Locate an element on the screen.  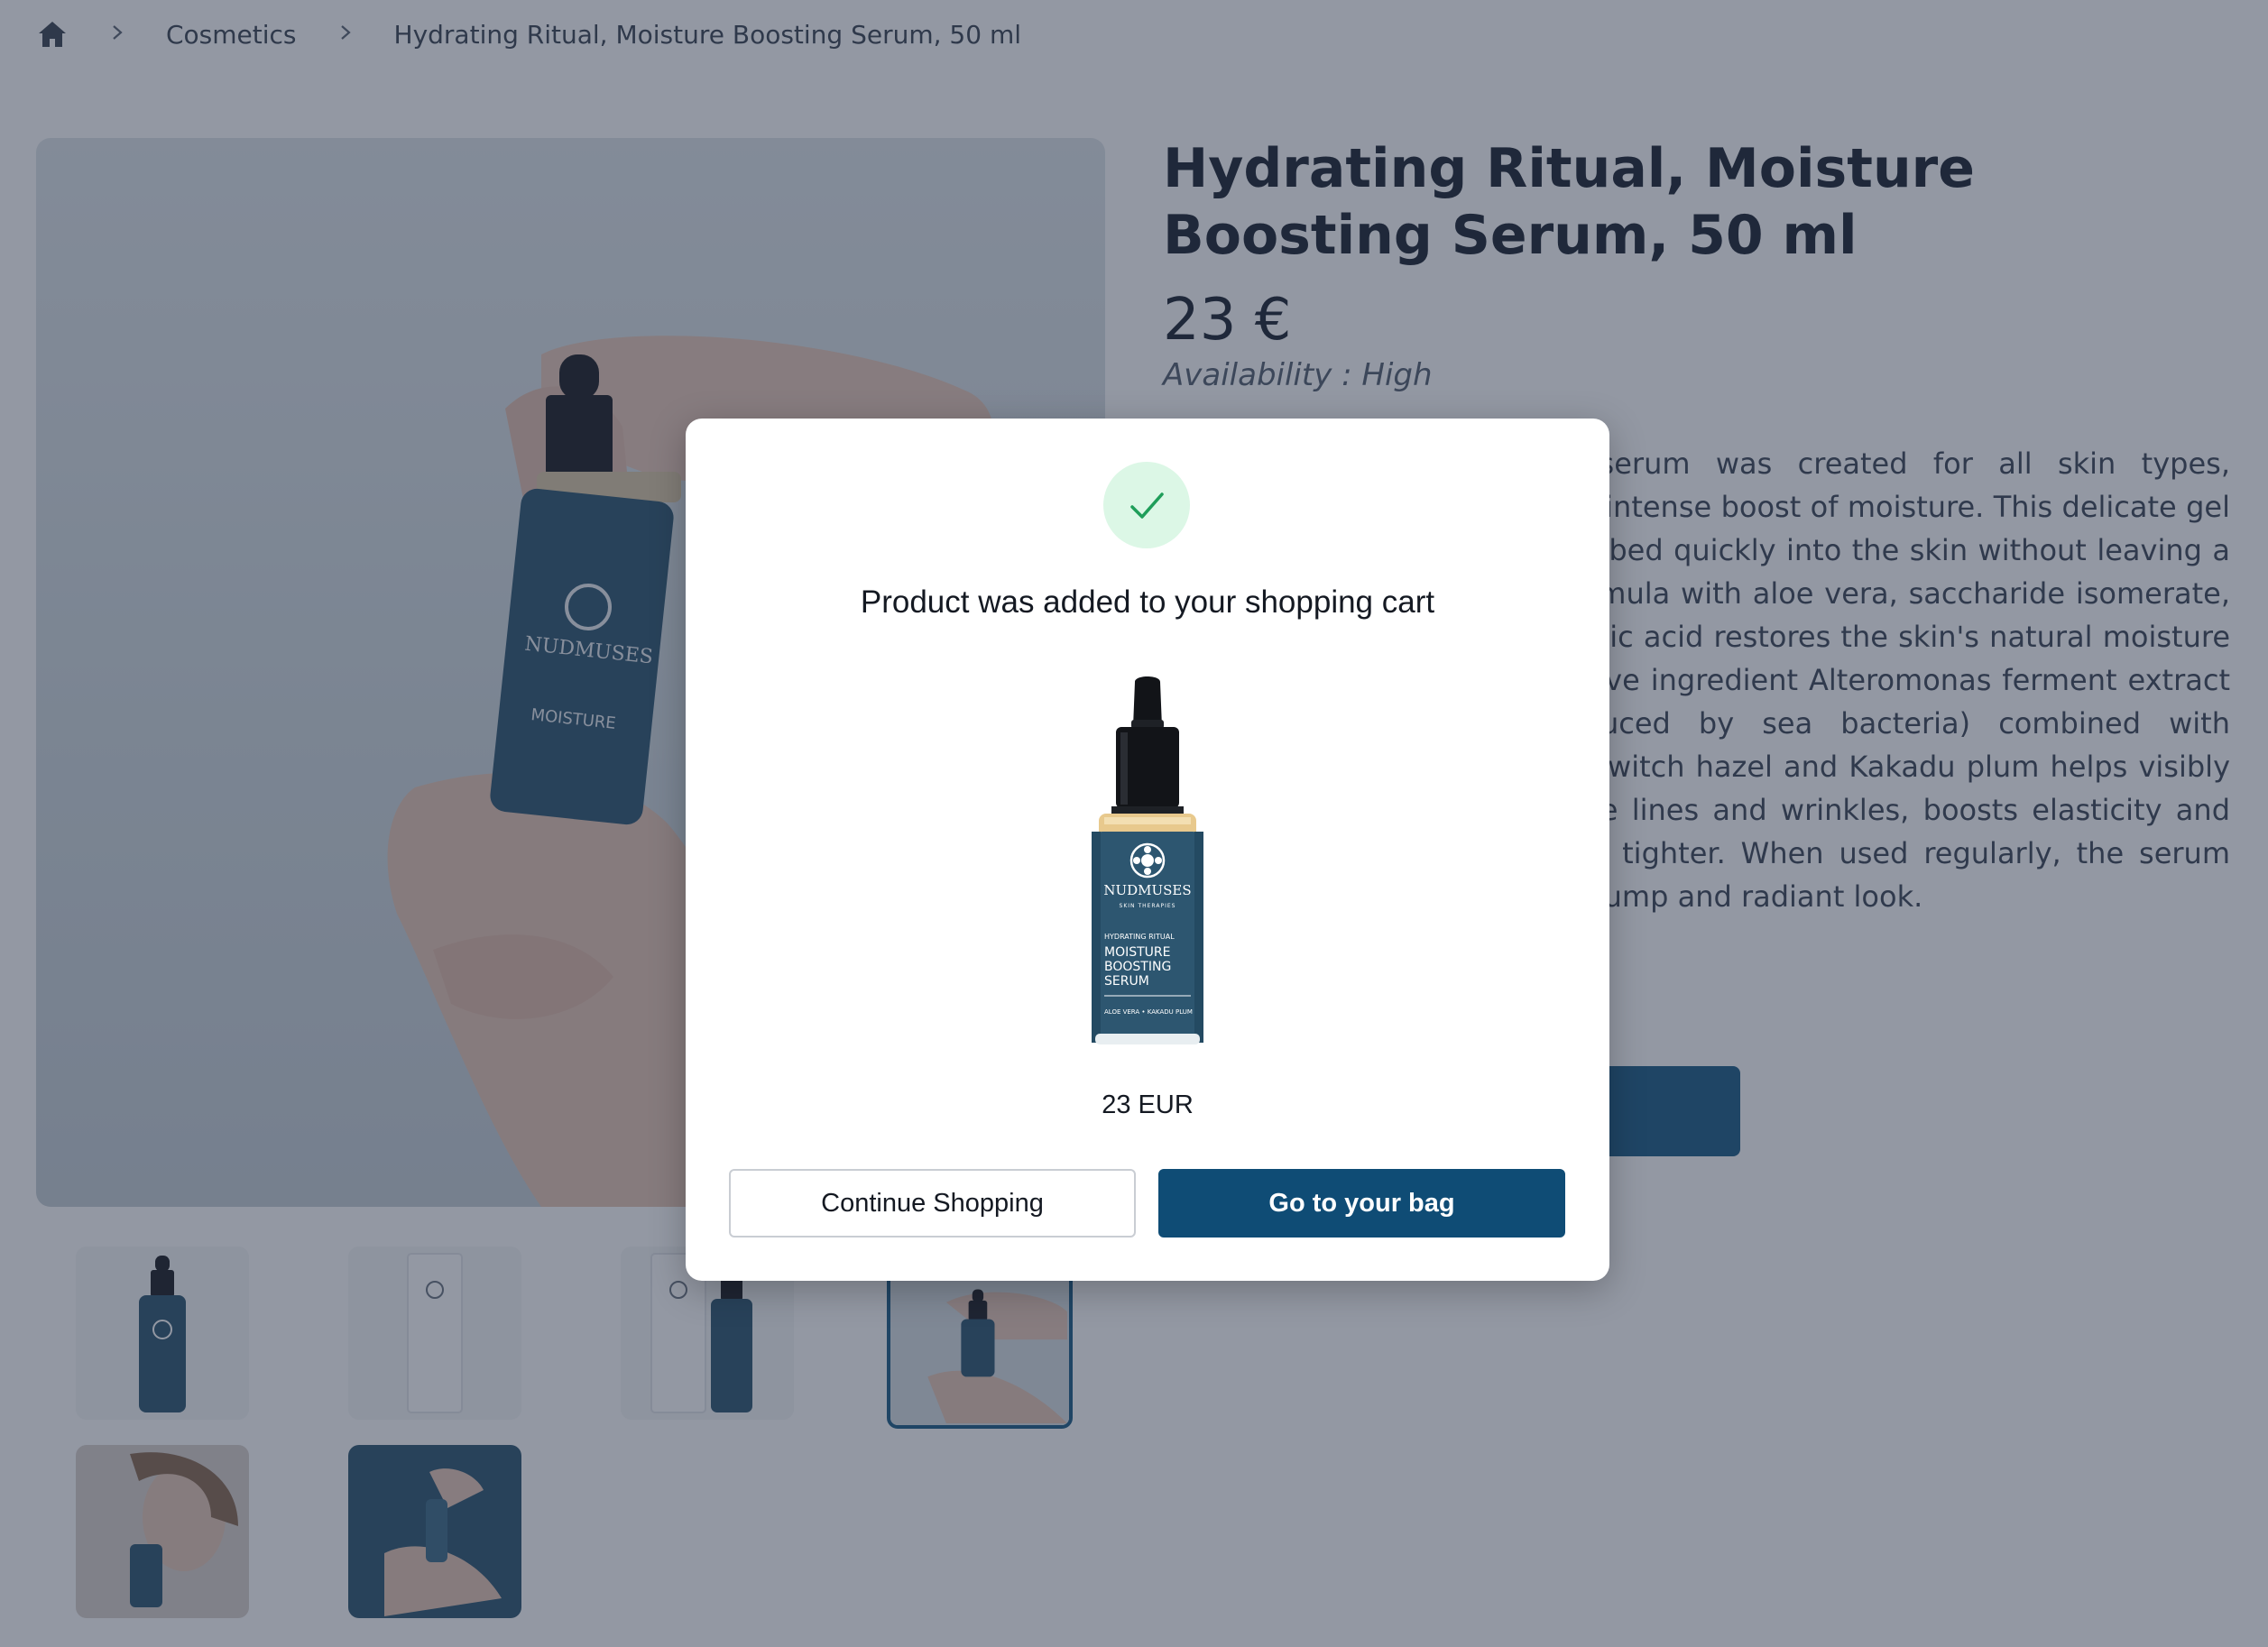
check-icon is located at coordinates (1146, 505).